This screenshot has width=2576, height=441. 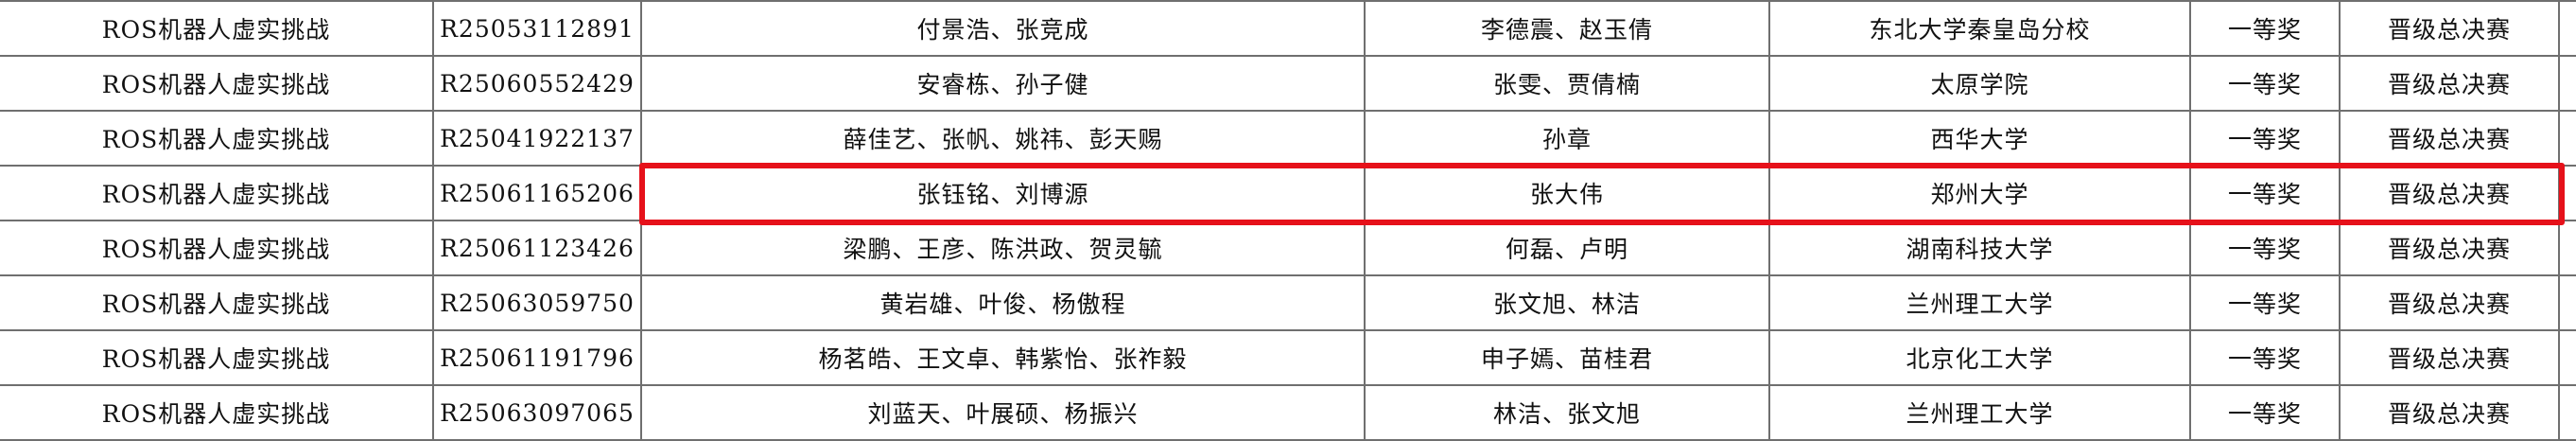 I want to click on cell-school: 西华大学, so click(x=1979, y=139).